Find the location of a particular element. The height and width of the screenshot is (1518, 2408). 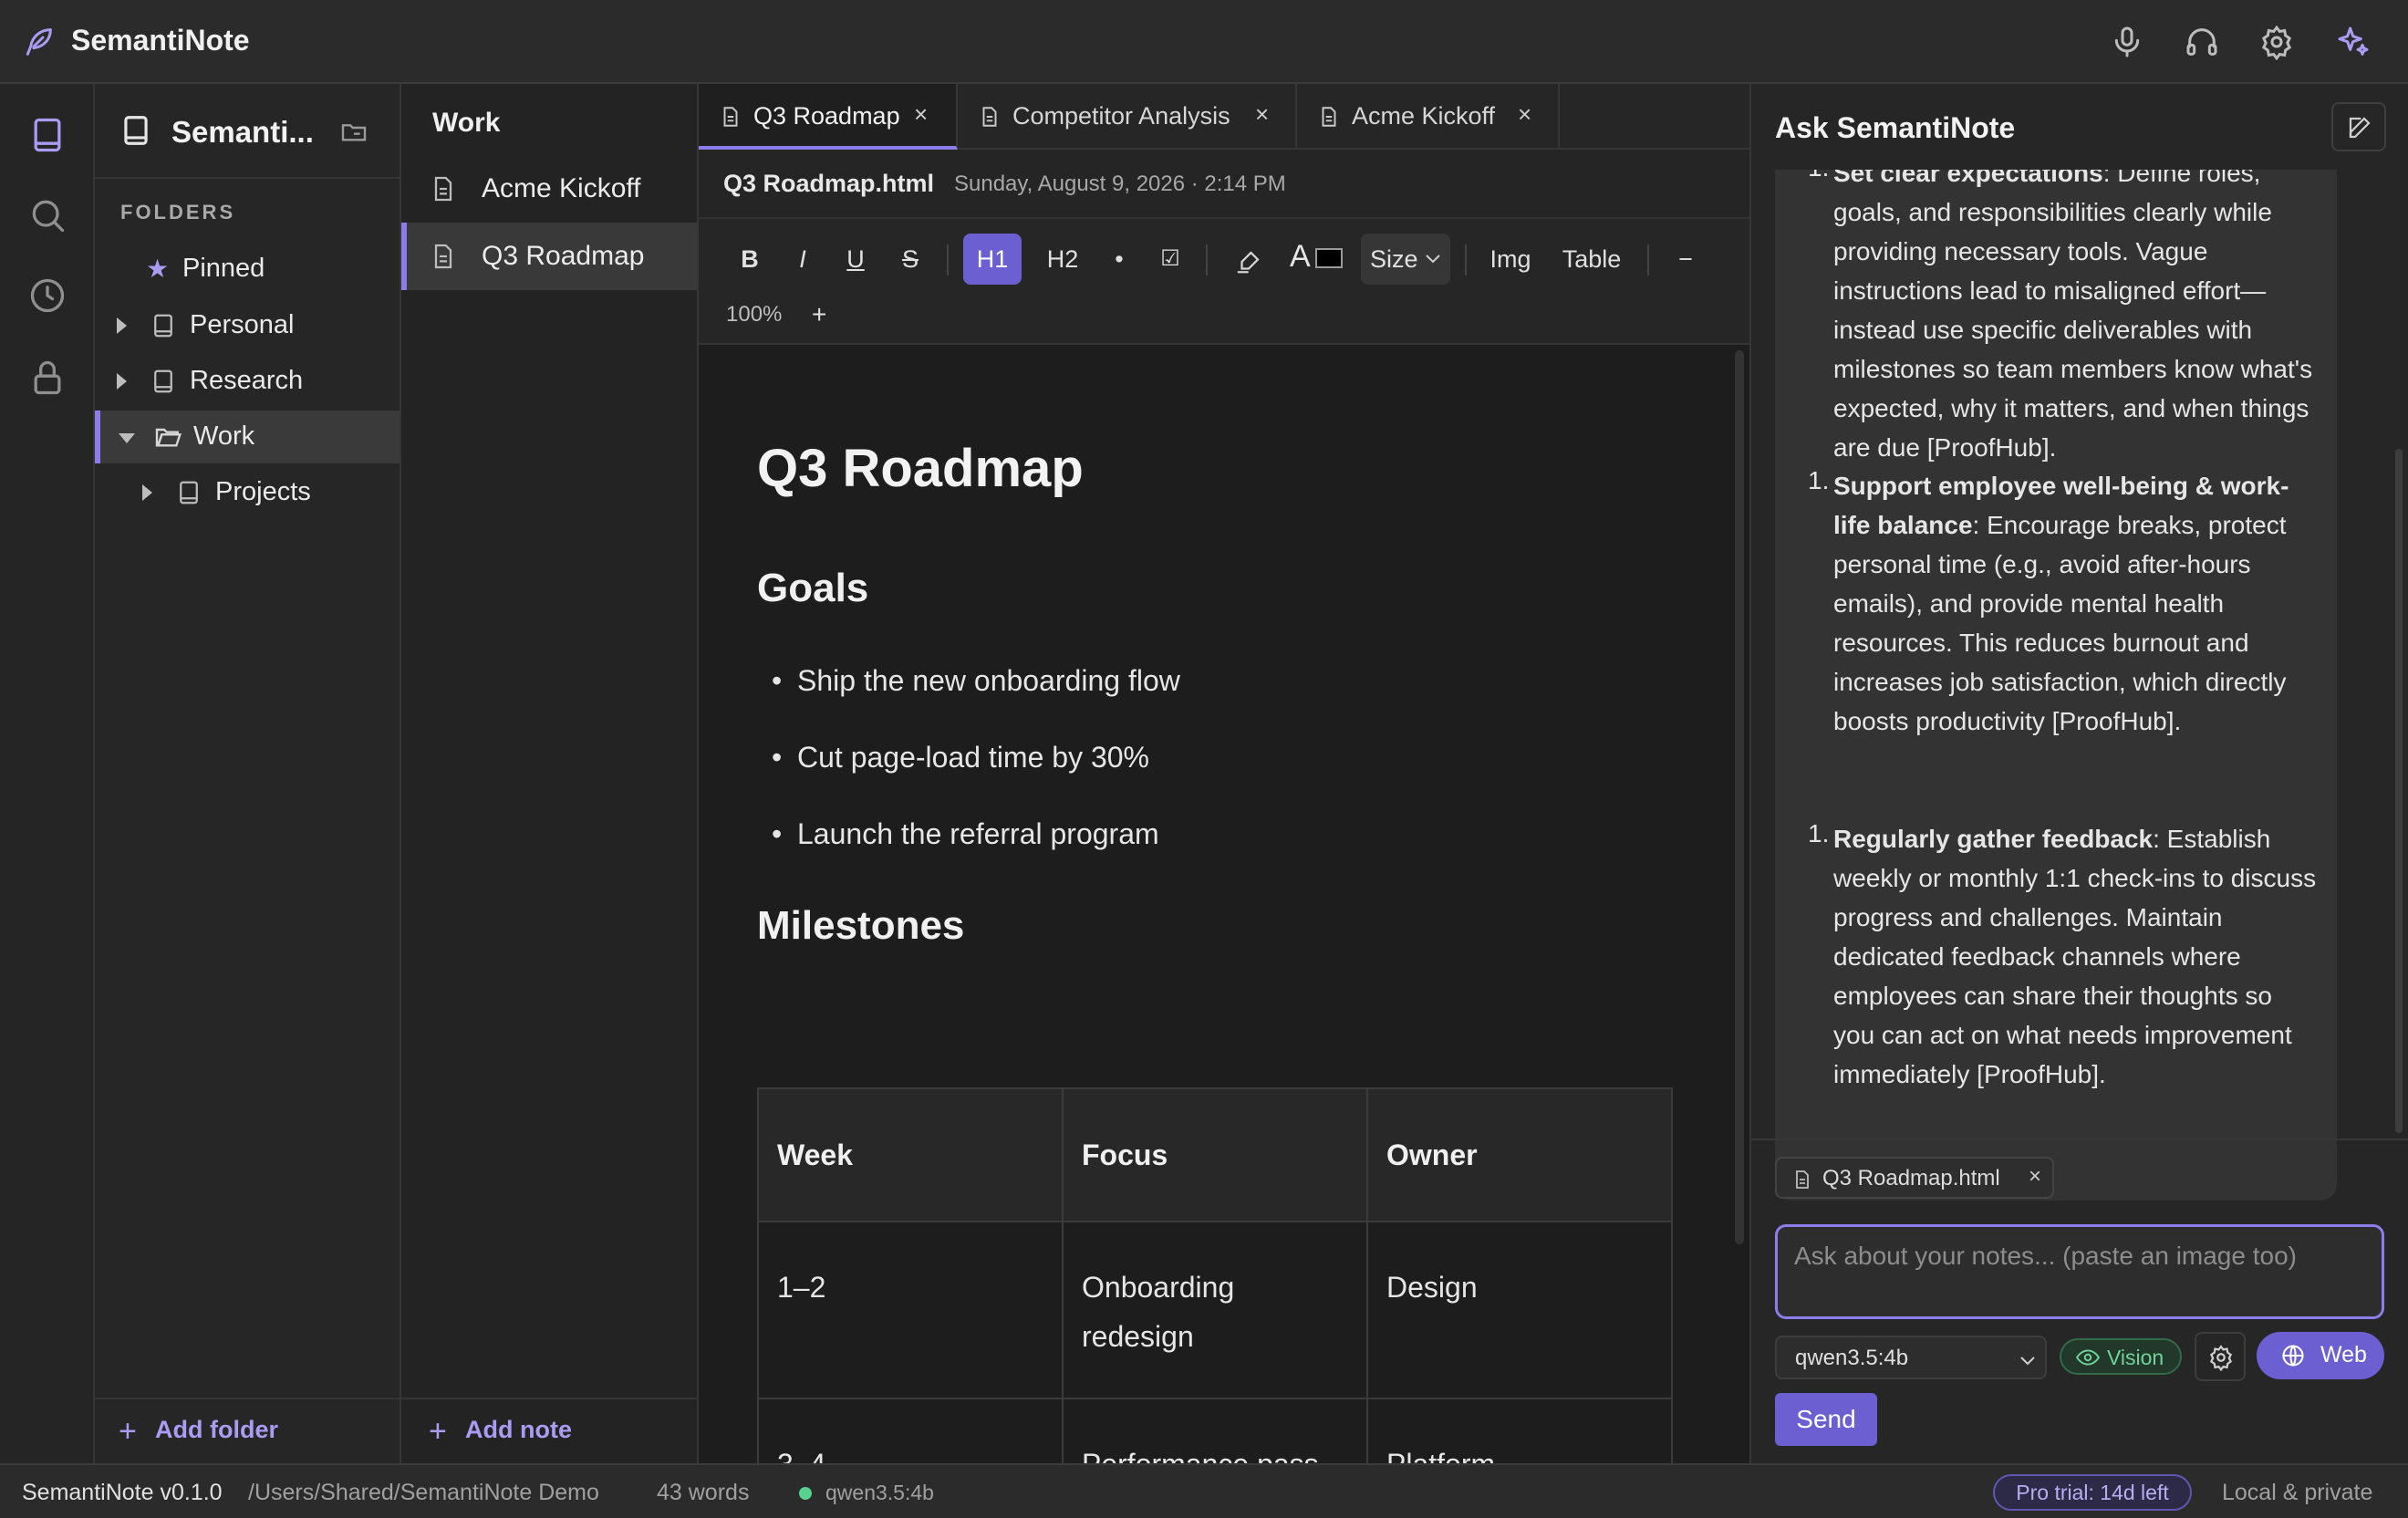

table-header-cell: Focus is located at coordinates (1215, 1154).